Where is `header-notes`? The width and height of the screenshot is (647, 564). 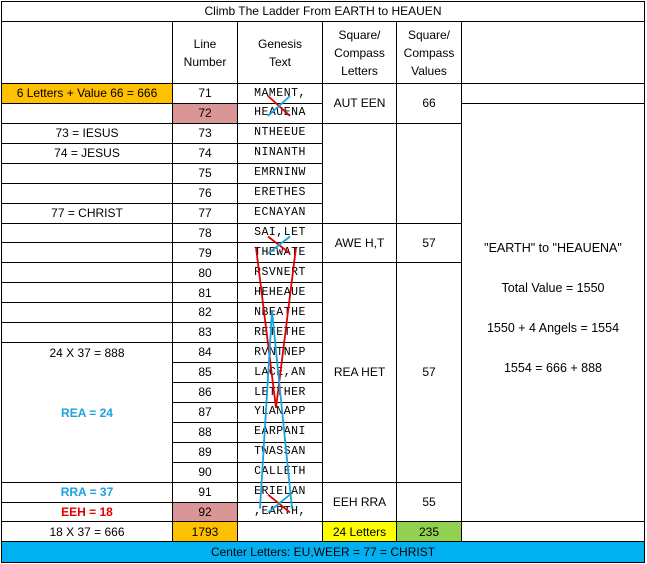 header-notes is located at coordinates (87, 53).